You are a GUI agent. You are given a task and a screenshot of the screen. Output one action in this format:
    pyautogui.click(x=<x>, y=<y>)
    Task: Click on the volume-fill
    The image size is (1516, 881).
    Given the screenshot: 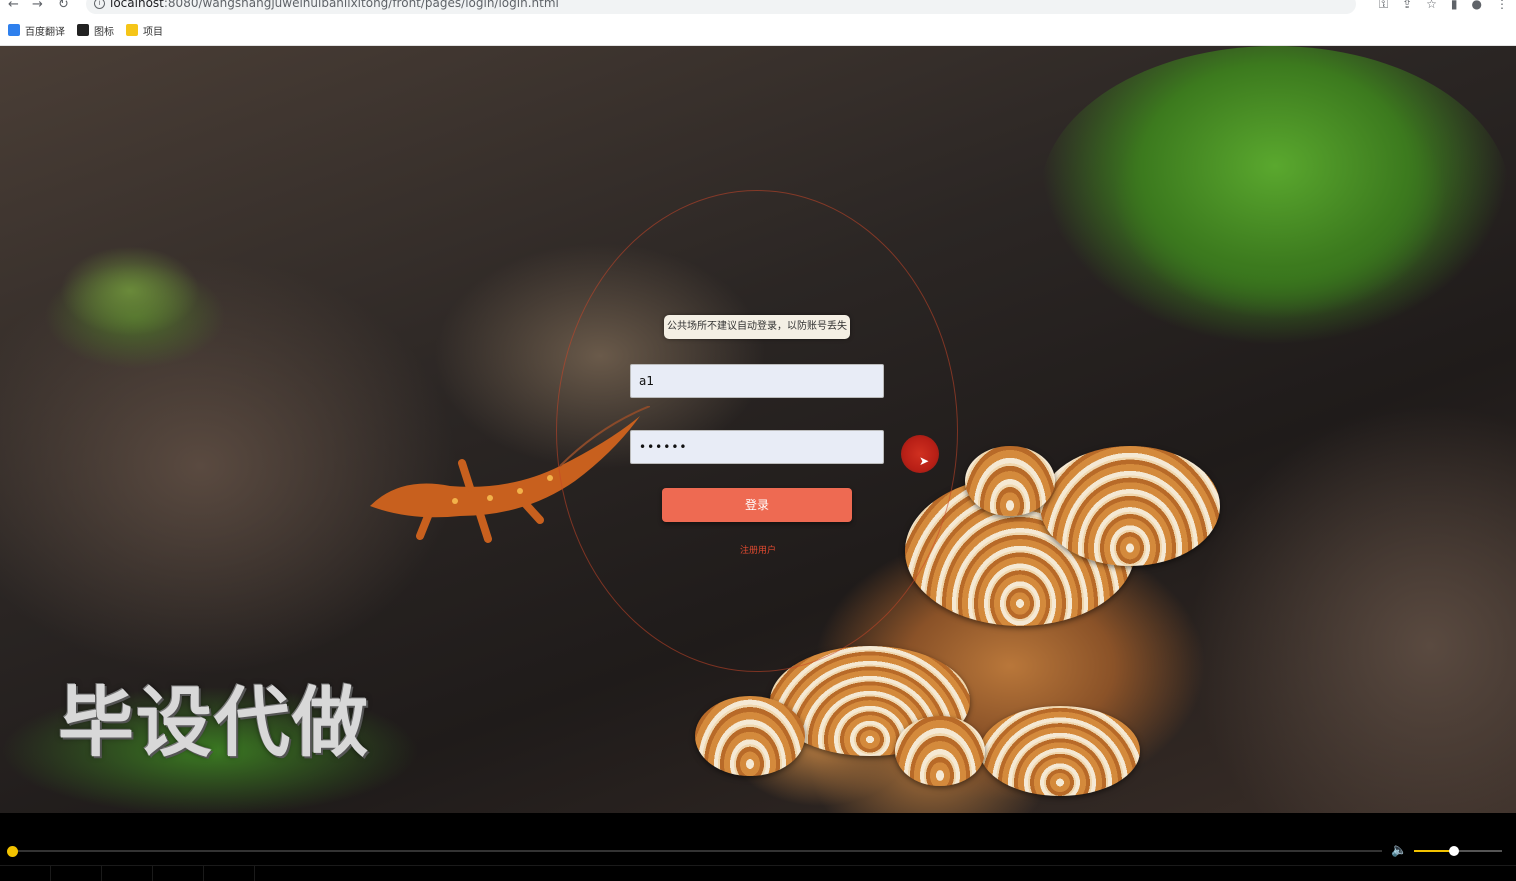 What is the action you would take?
    pyautogui.click(x=1434, y=851)
    